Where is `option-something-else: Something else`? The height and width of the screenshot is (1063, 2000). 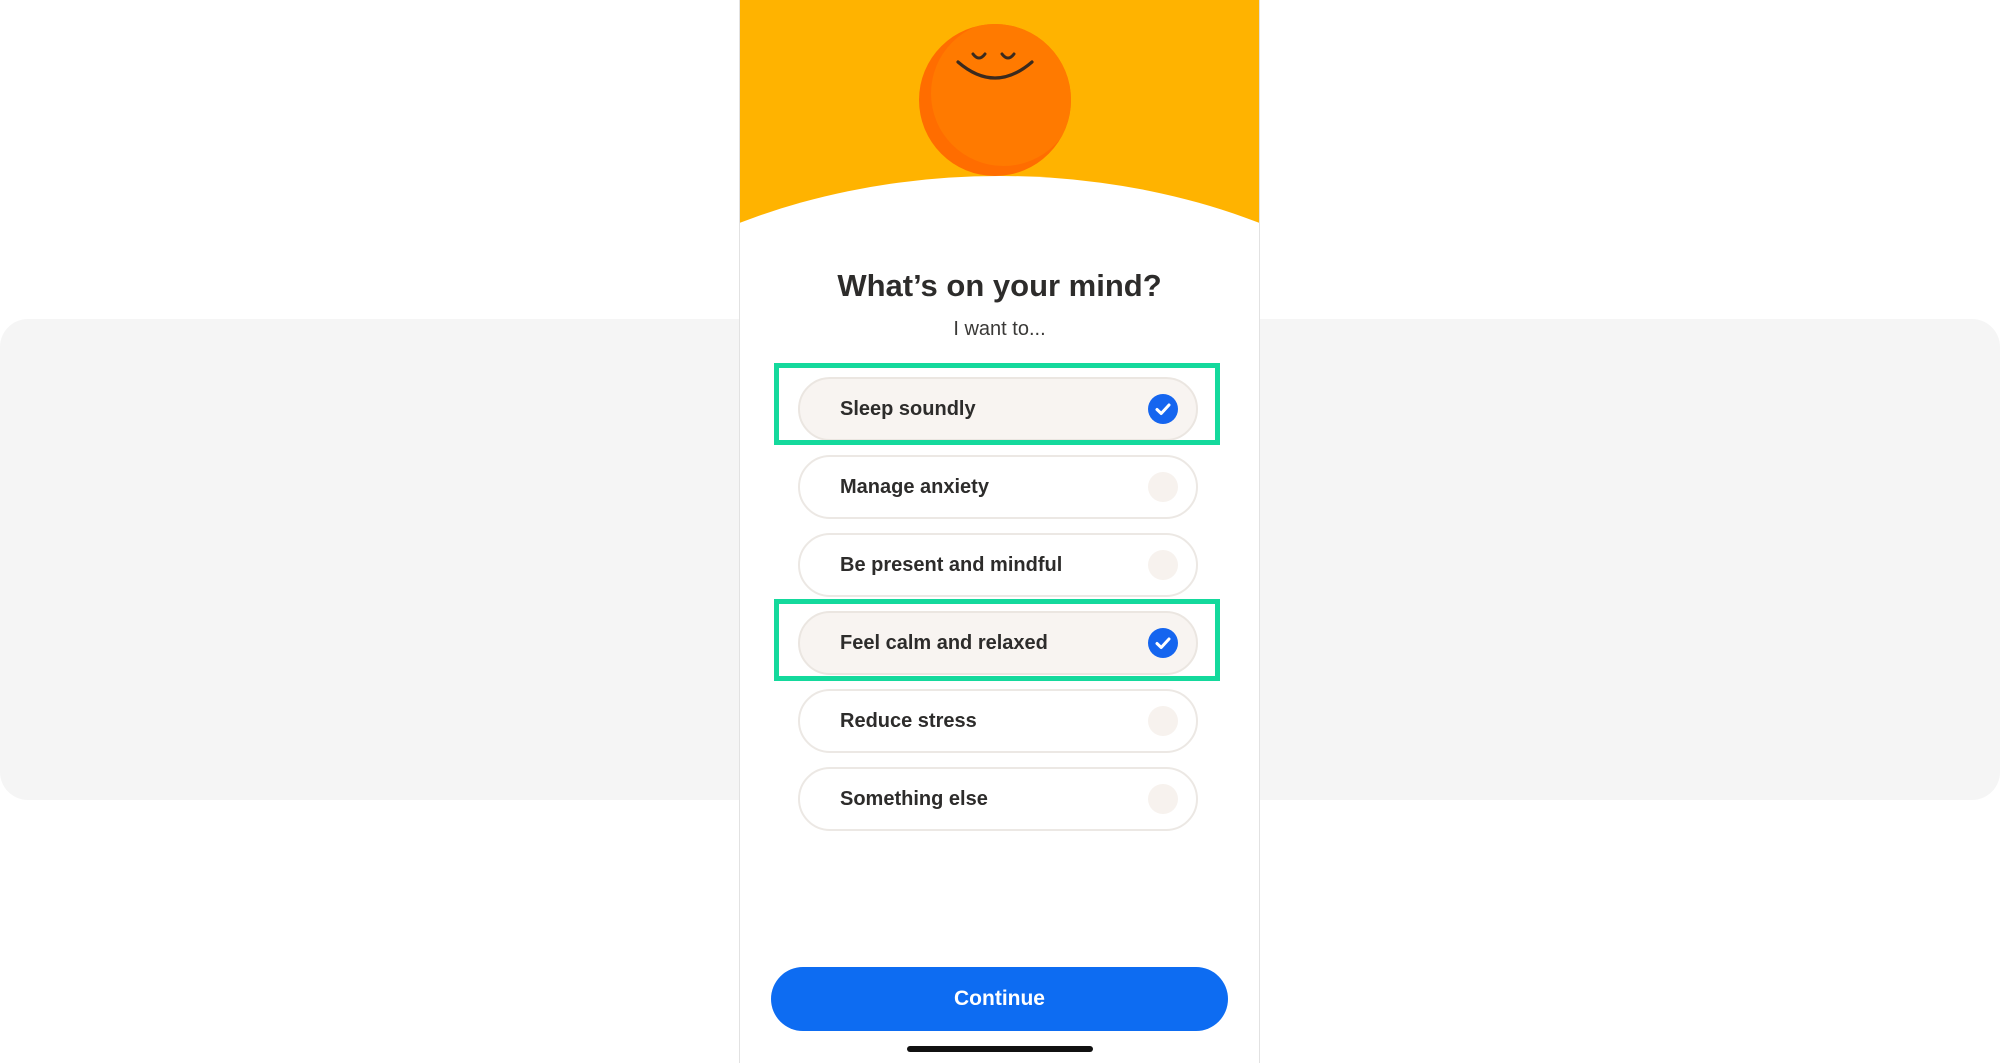
option-something-else: Something else is located at coordinates (998, 799).